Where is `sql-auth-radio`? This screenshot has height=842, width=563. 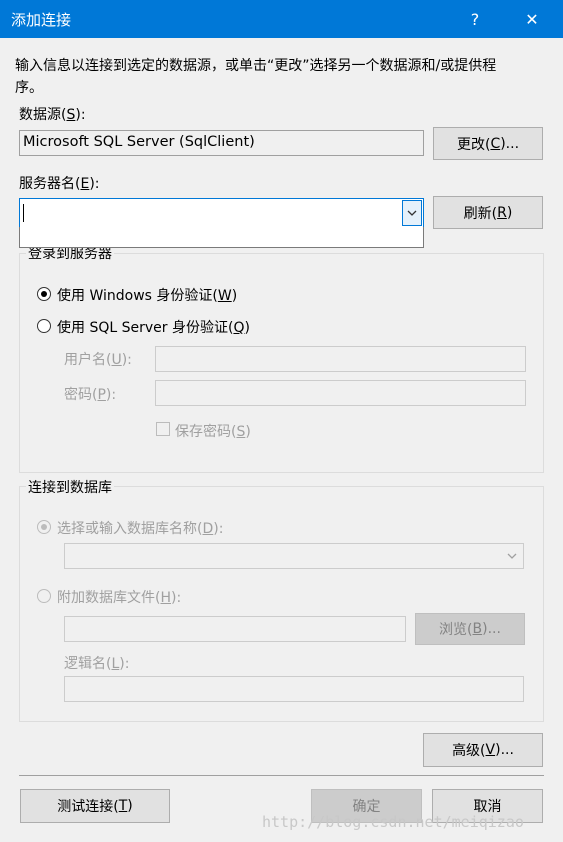
sql-auth-radio is located at coordinates (44, 326).